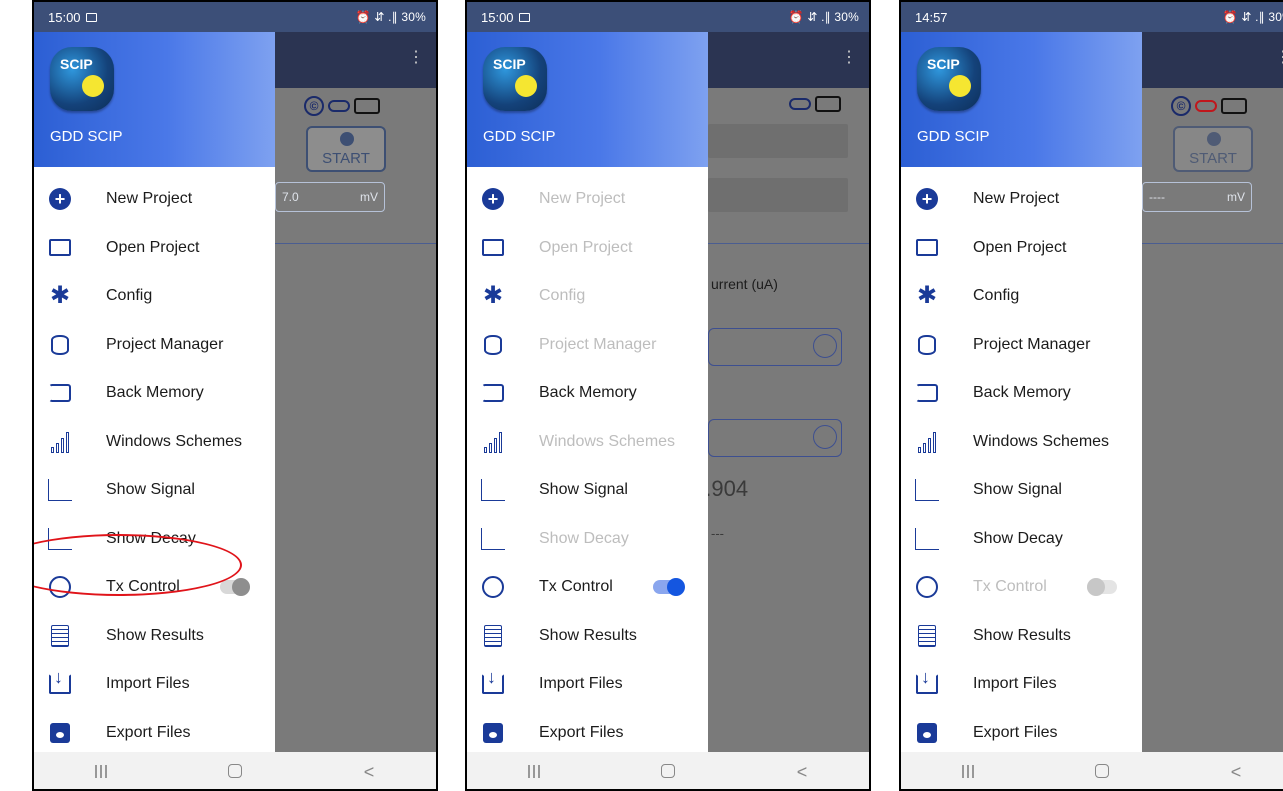 The height and width of the screenshot is (791, 1283). Describe the element at coordinates (931, 17) in the screenshot. I see `status-time: 14:57` at that location.